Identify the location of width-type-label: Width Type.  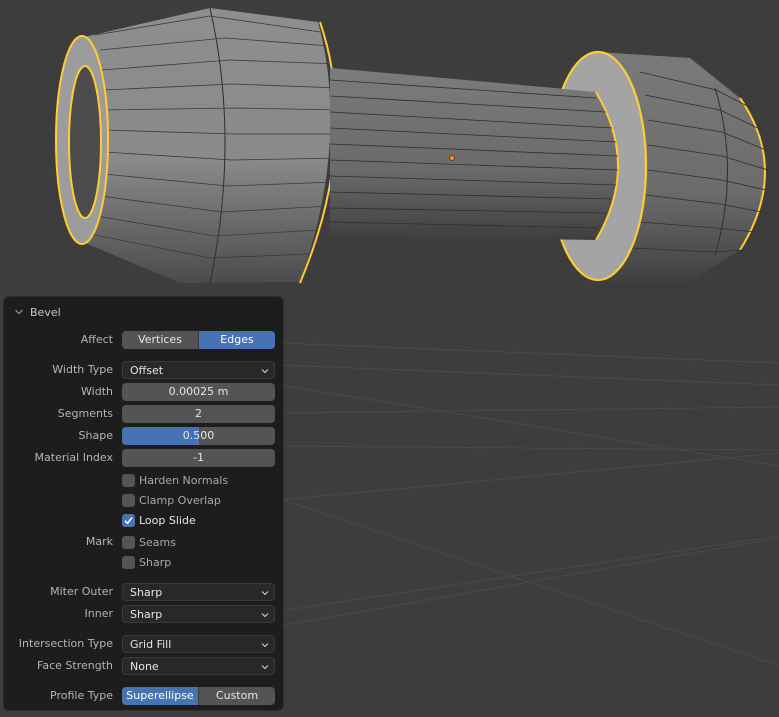
(82, 369).